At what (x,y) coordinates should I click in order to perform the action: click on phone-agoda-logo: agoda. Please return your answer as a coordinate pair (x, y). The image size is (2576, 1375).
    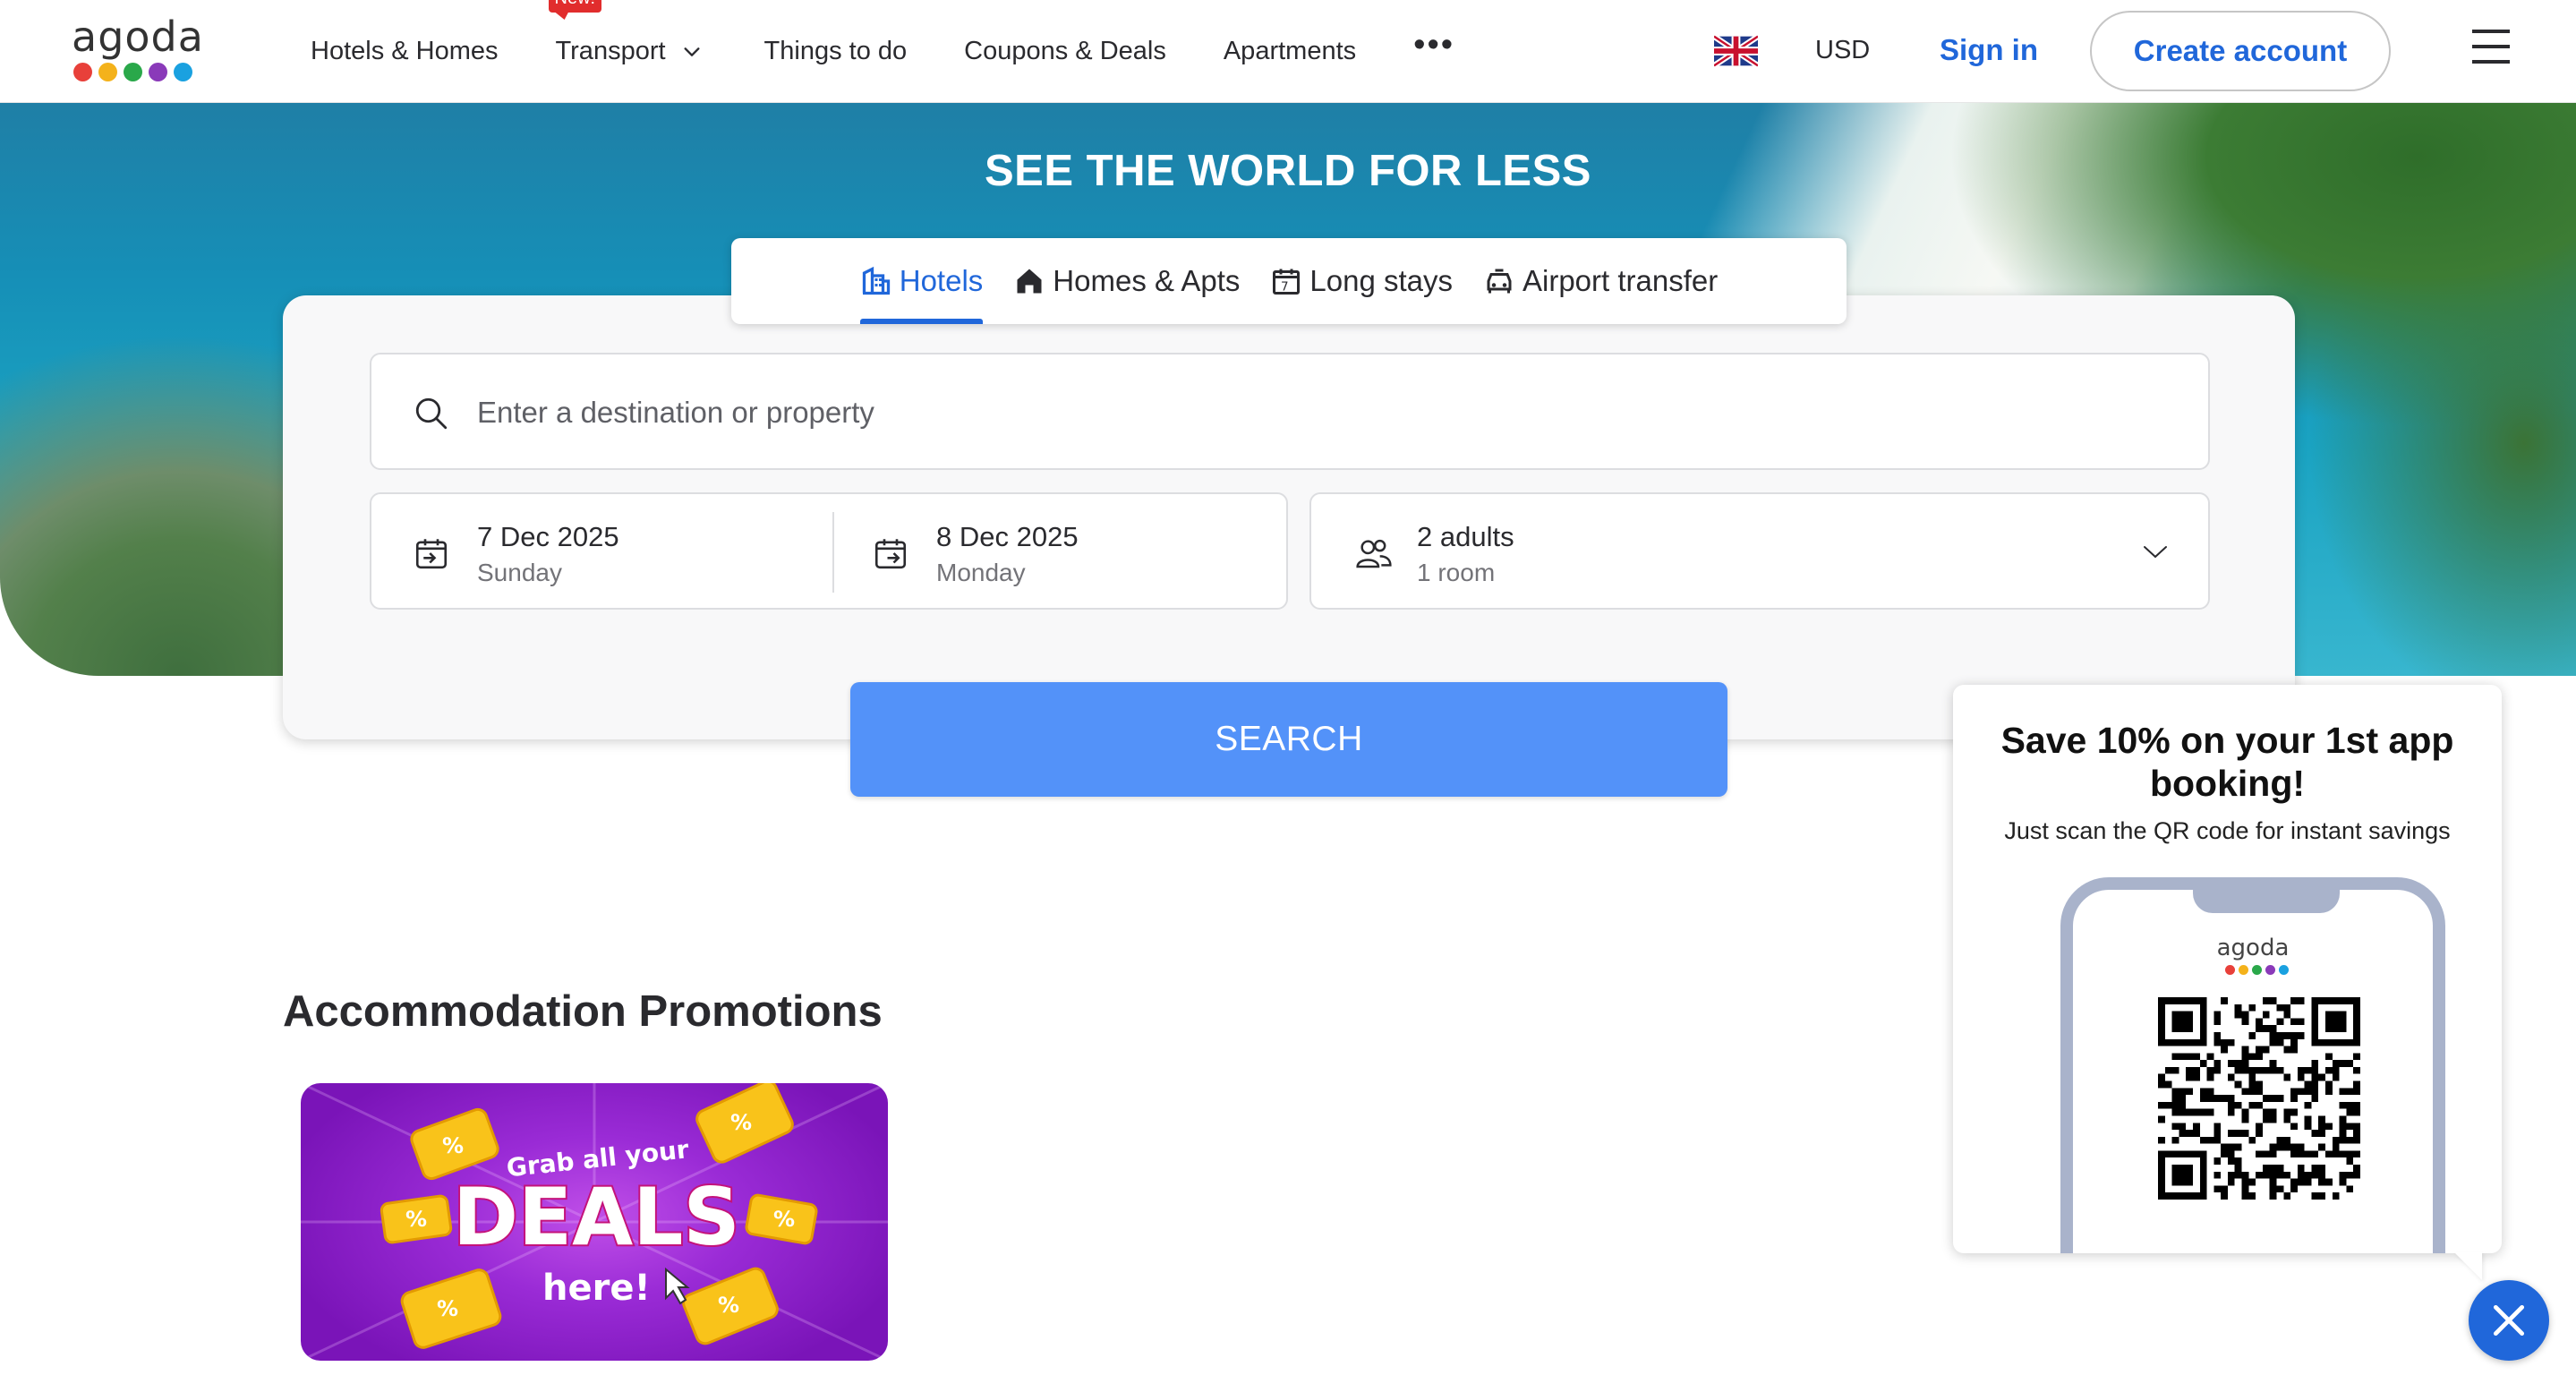
    Looking at the image, I should click on (2253, 948).